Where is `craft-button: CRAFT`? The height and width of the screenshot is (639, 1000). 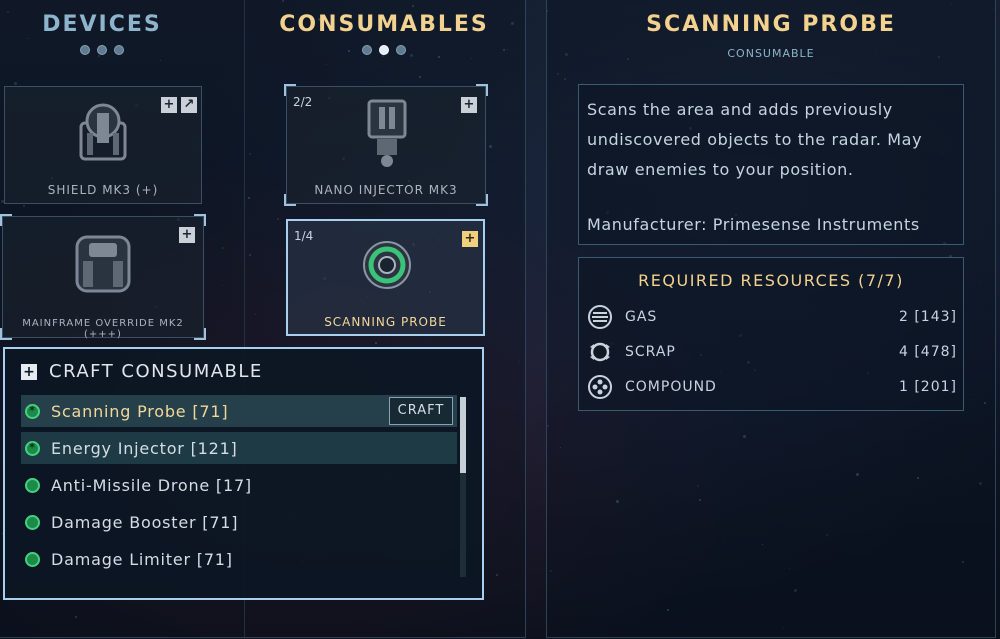 craft-button: CRAFT is located at coordinates (421, 411).